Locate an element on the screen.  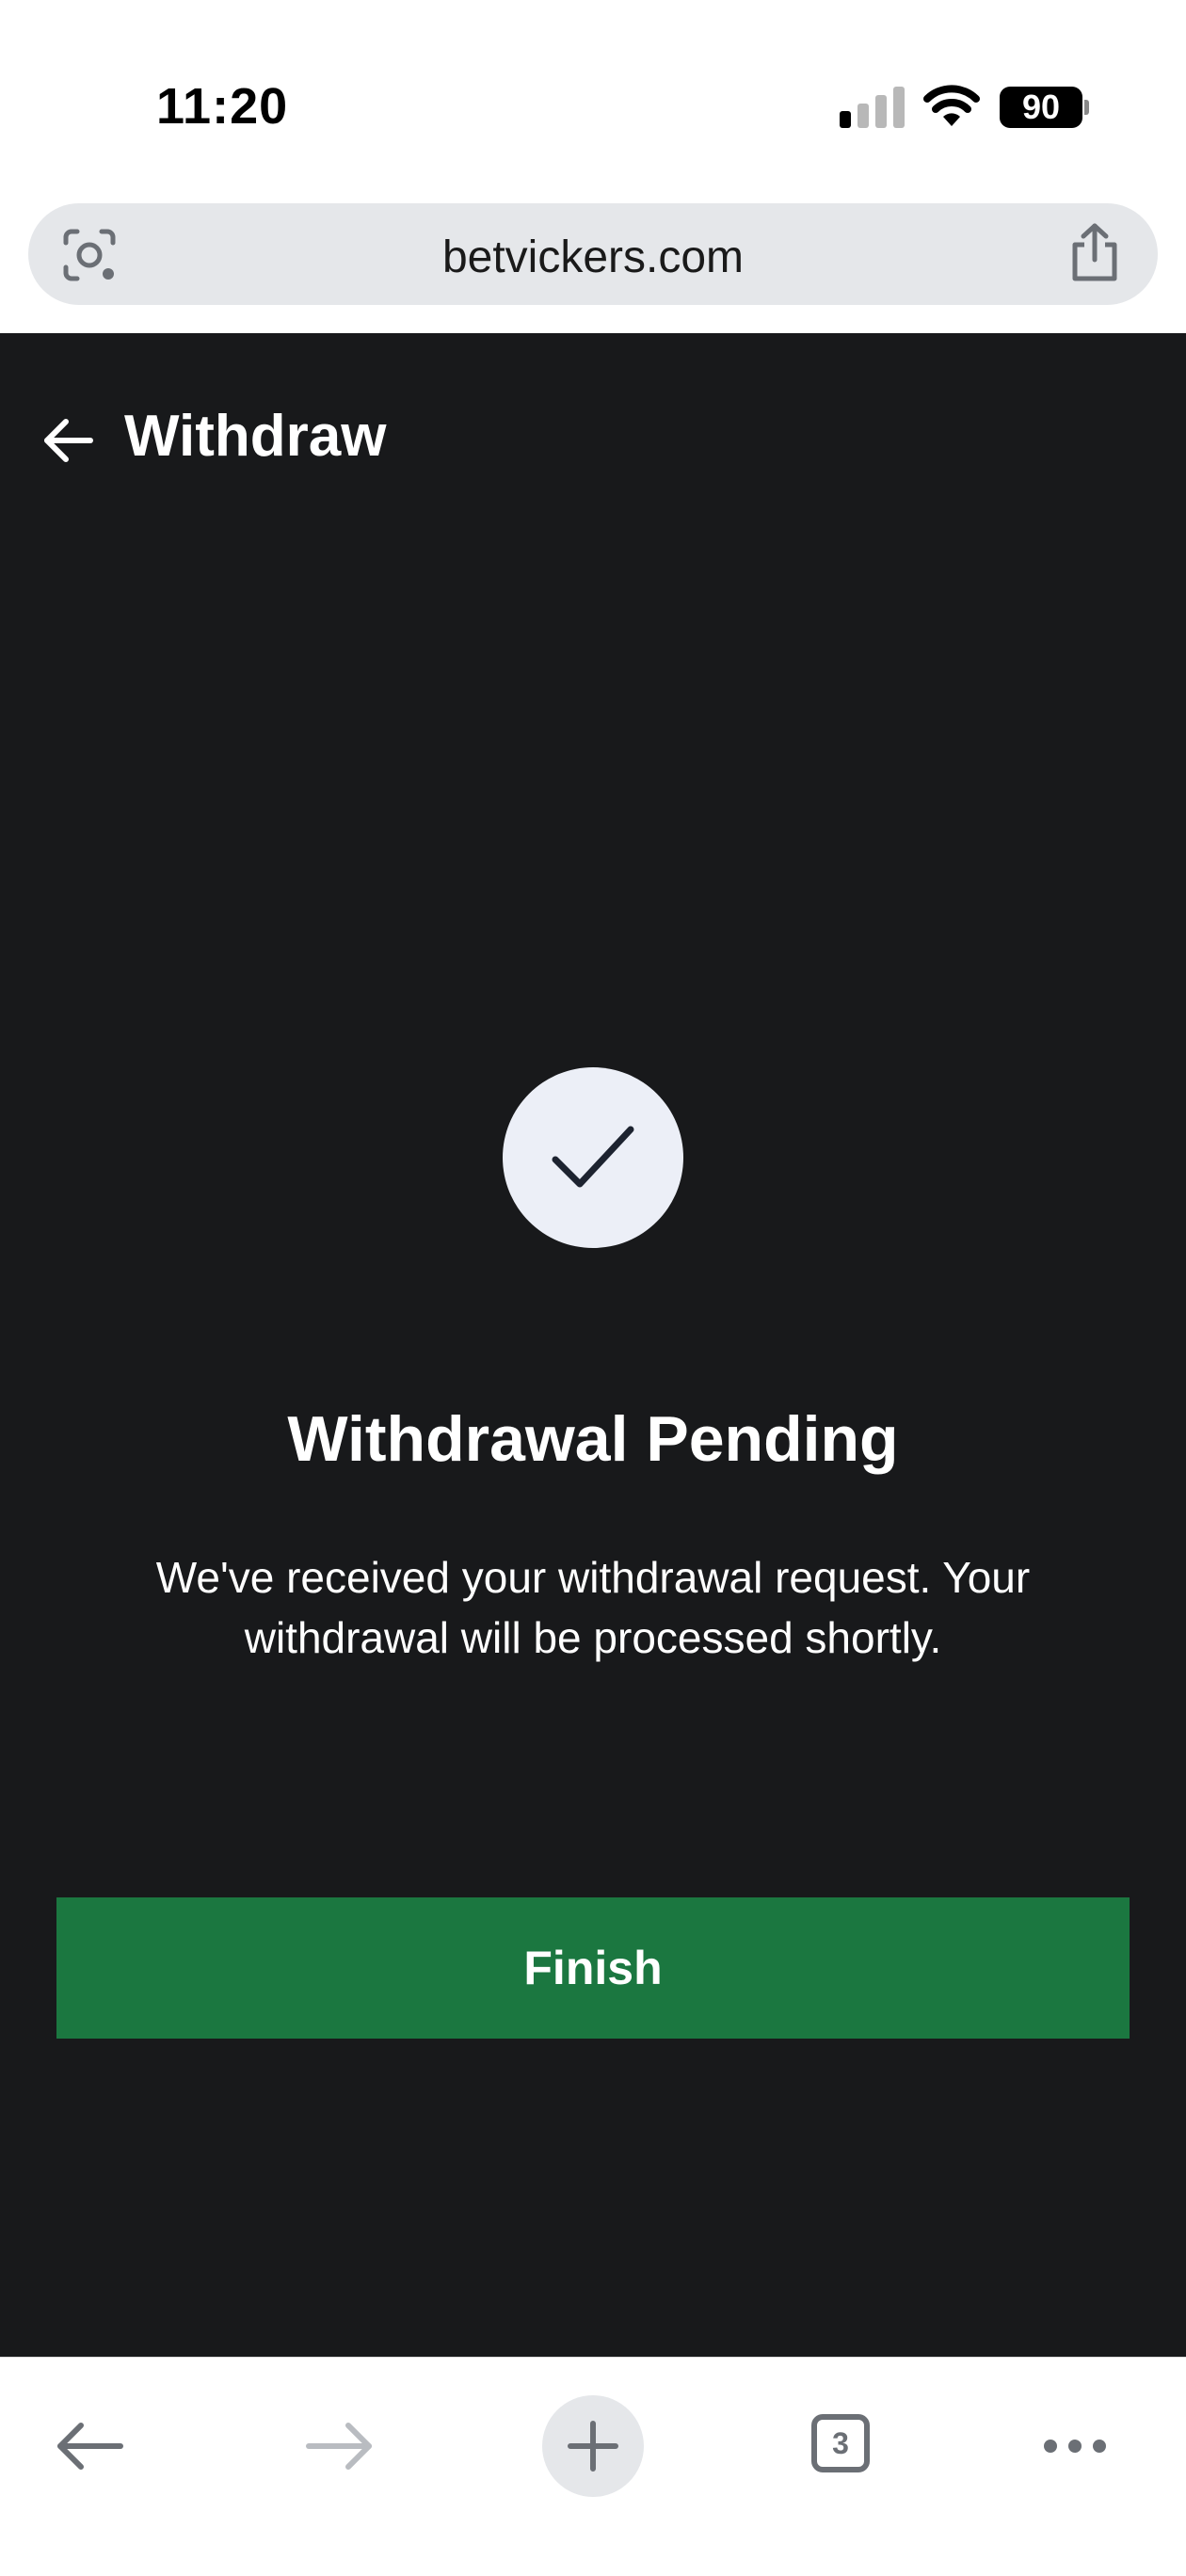
status-time: 11:20 is located at coordinates (222, 106).